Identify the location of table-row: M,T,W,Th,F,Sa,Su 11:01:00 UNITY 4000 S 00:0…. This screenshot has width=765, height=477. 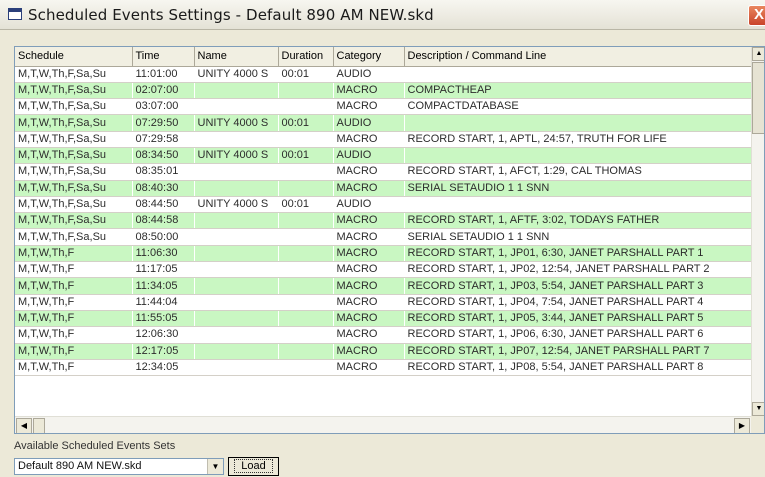
(383, 74).